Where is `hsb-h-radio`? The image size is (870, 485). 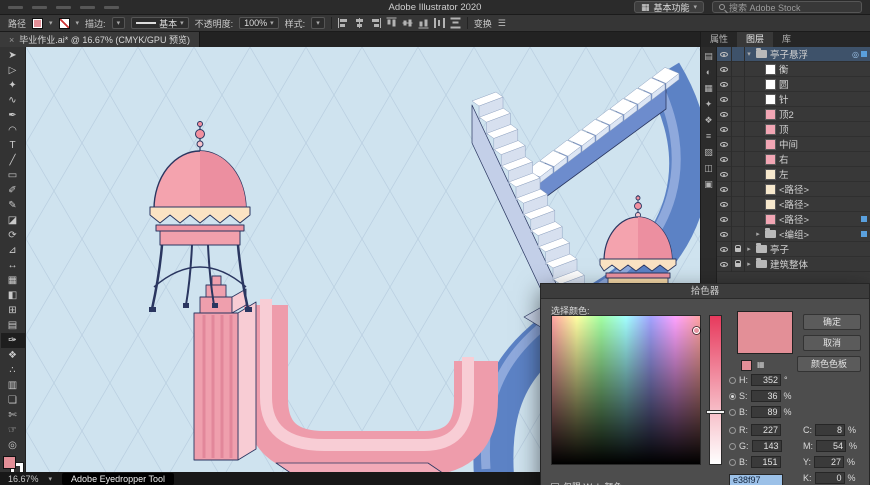 hsb-h-radio is located at coordinates (732, 380).